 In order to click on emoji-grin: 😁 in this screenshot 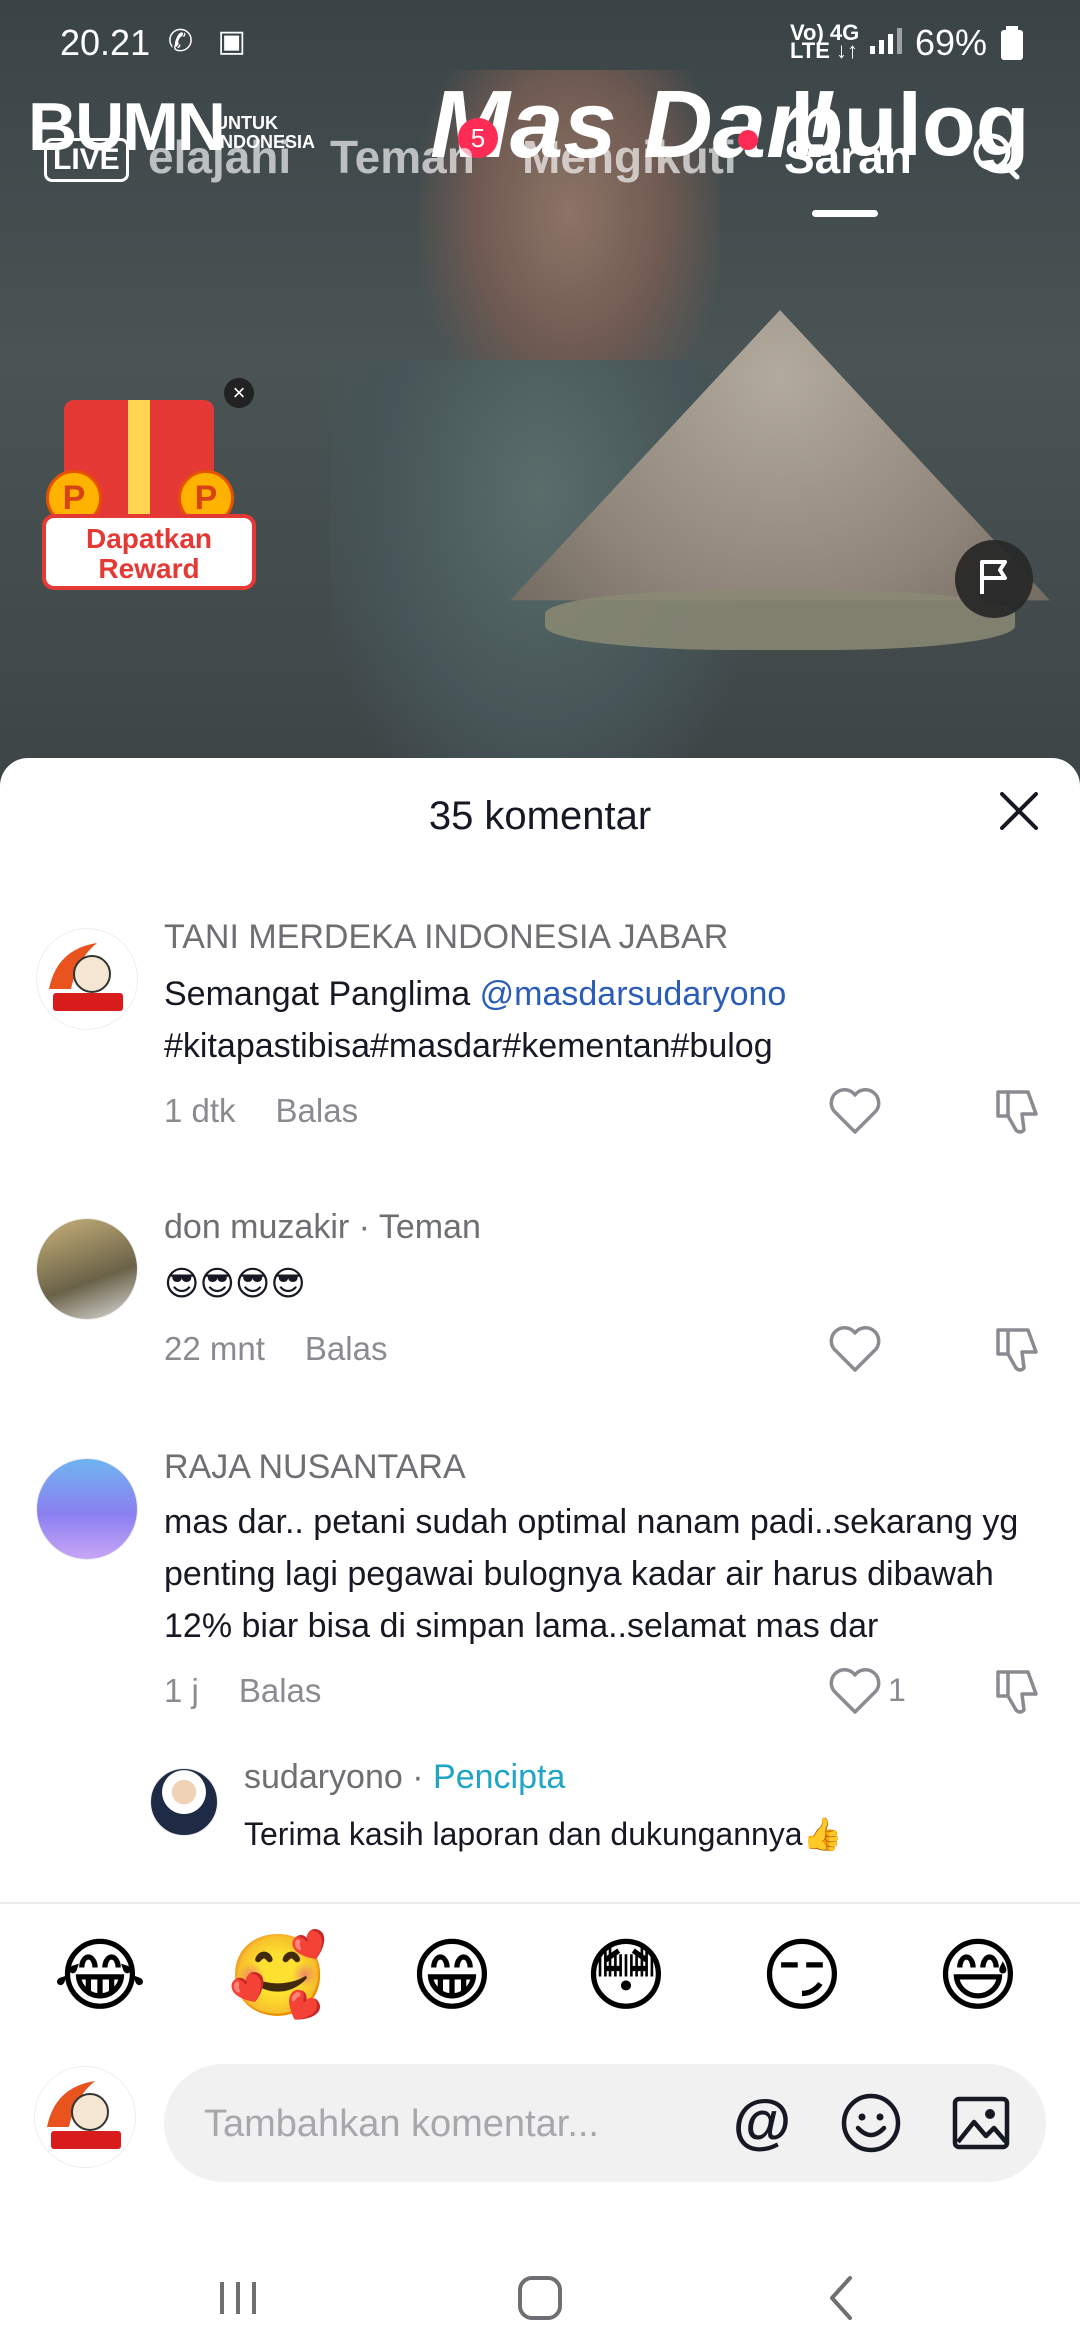, I will do `click(452, 1976)`.